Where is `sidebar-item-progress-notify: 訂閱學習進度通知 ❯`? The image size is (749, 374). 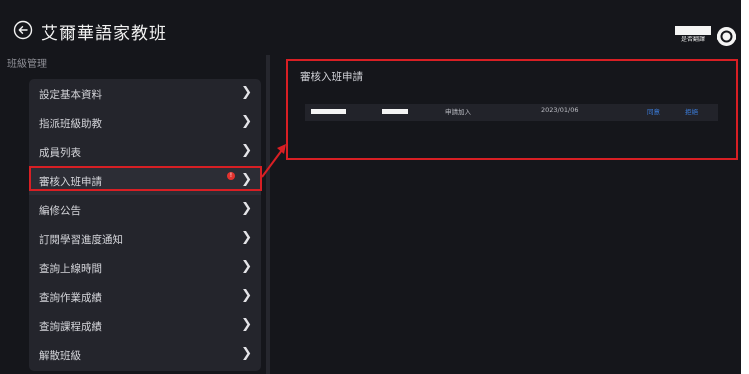
sidebar-item-progress-notify: 訂閱學習進度通知 ❯ is located at coordinates (145, 238).